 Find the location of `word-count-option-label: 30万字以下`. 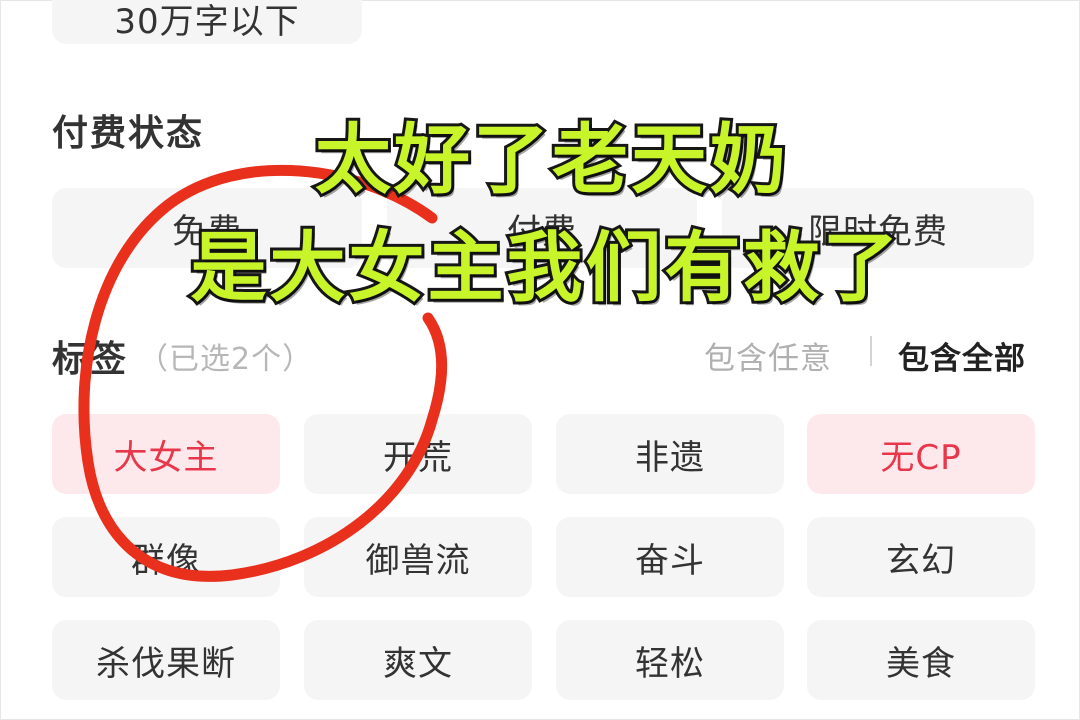

word-count-option-label: 30万字以下 is located at coordinates (207, 21).